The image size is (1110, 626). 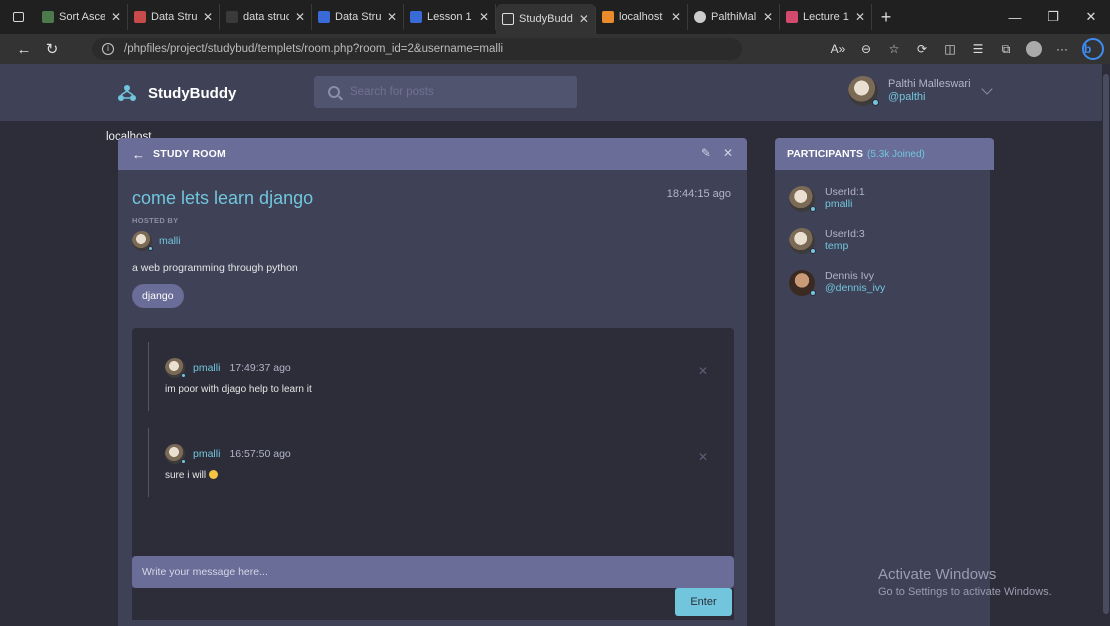 What do you see at coordinates (734, 17) in the screenshot?
I see `tab-palthimalle: PalthiMalle✕` at bounding box center [734, 17].